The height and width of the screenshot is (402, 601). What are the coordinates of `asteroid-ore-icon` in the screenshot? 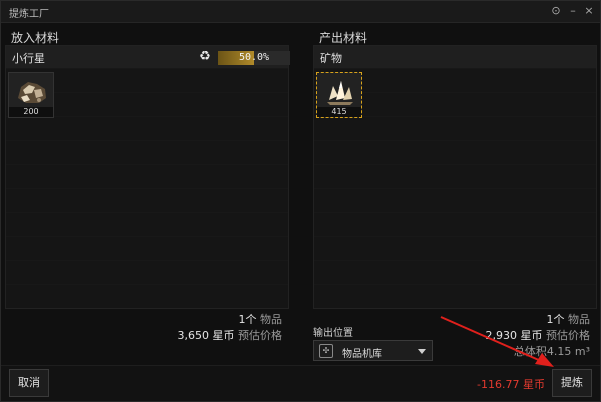 It's located at (32, 92).